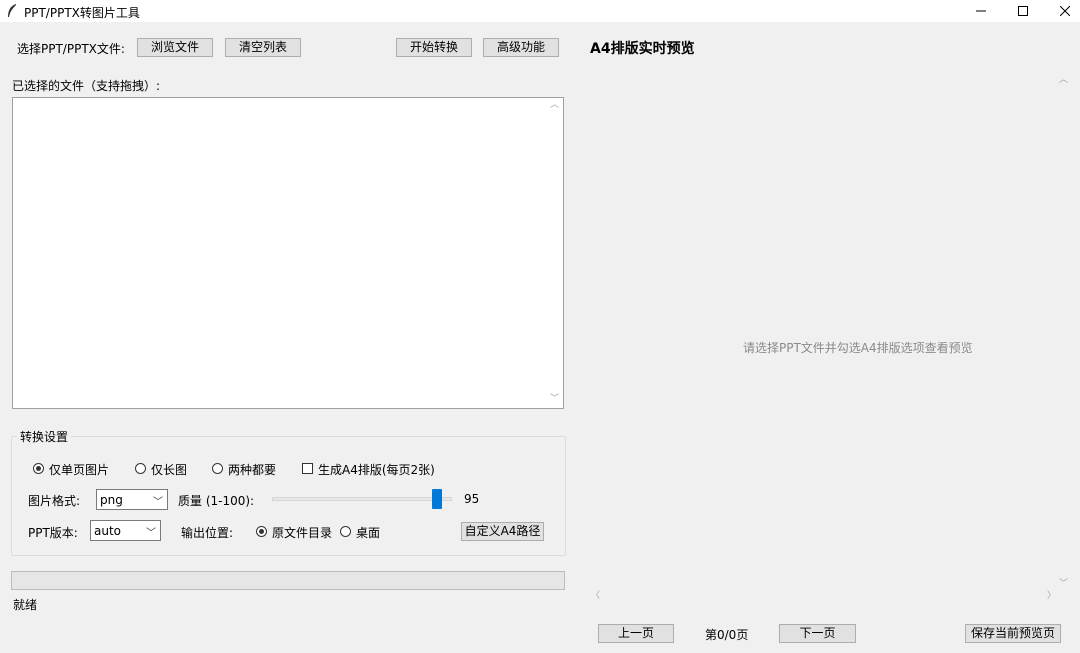  I want to click on a4-layout-checkbox-label: 生成A4排版(每页2张), so click(376, 470).